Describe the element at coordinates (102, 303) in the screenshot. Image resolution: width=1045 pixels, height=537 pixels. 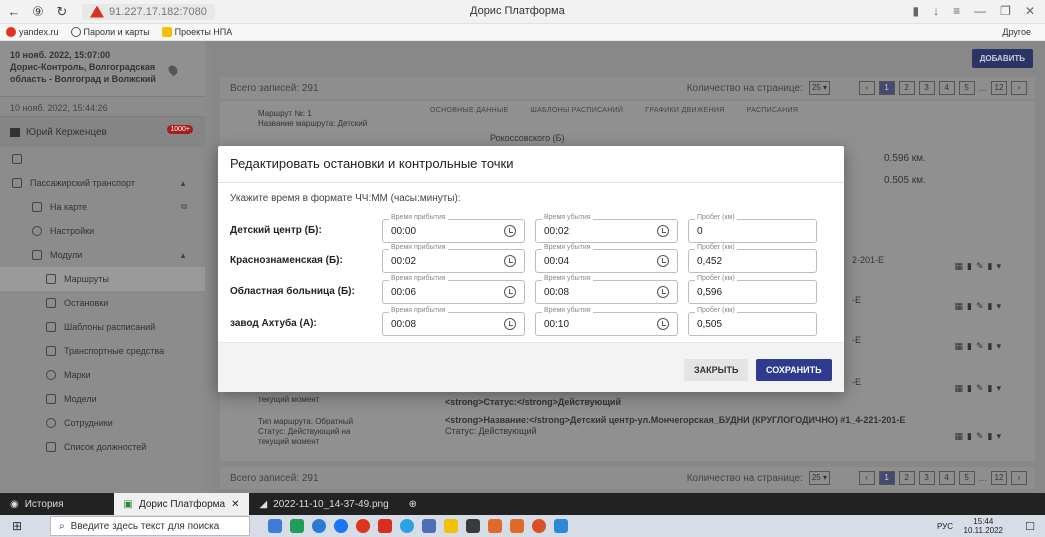
I see `sidebar-item-stops: Остановки` at that location.